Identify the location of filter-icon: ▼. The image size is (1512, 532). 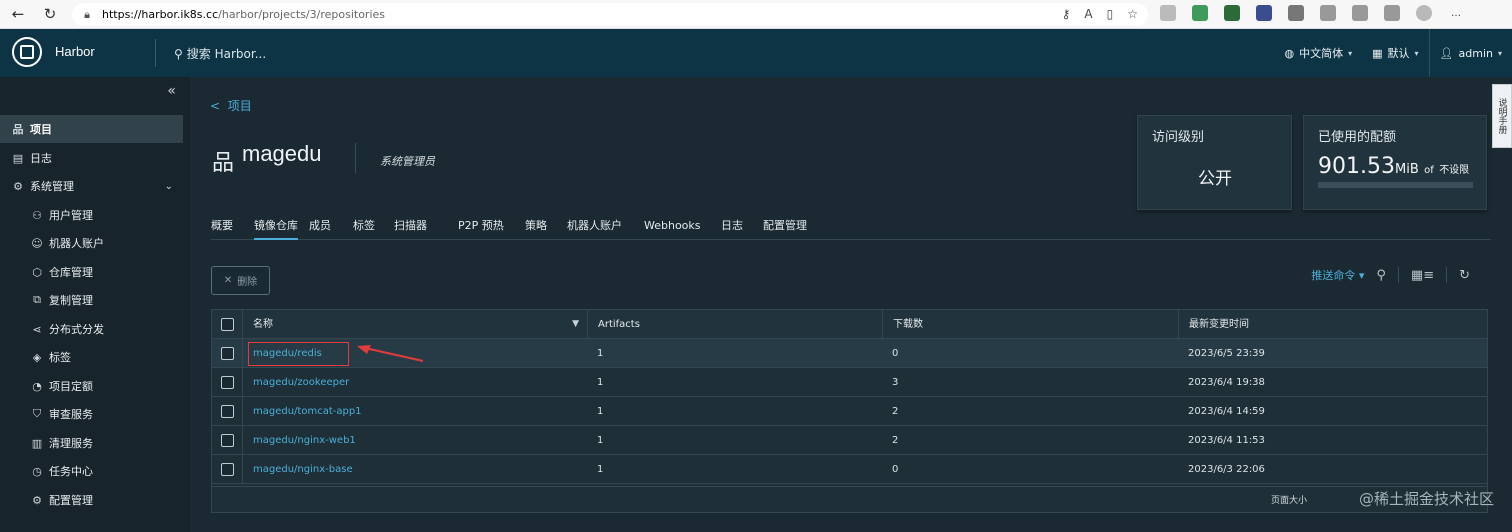
(575, 324).